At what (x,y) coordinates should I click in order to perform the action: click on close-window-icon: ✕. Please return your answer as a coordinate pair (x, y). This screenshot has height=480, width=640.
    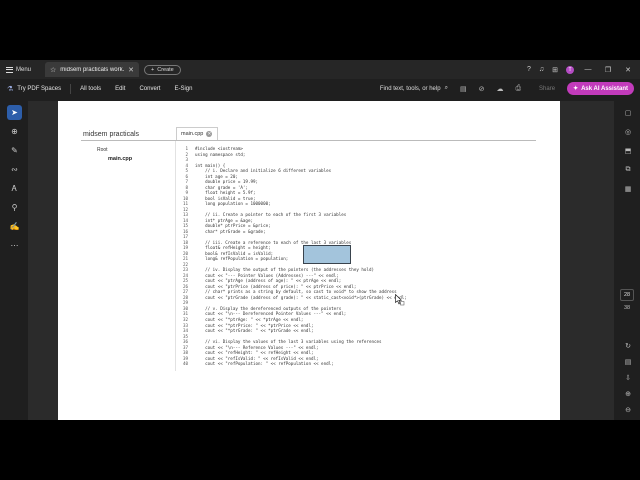
    Looking at the image, I should click on (628, 70).